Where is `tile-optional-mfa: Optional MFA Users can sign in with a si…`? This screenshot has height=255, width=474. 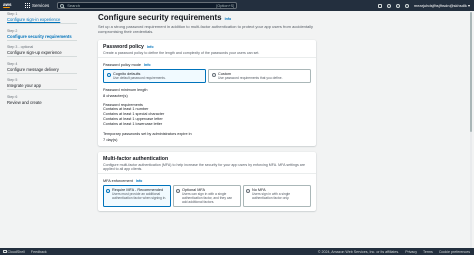
tile-optional-mfa: Optional MFA Users can sign in with a si… is located at coordinates (207, 196).